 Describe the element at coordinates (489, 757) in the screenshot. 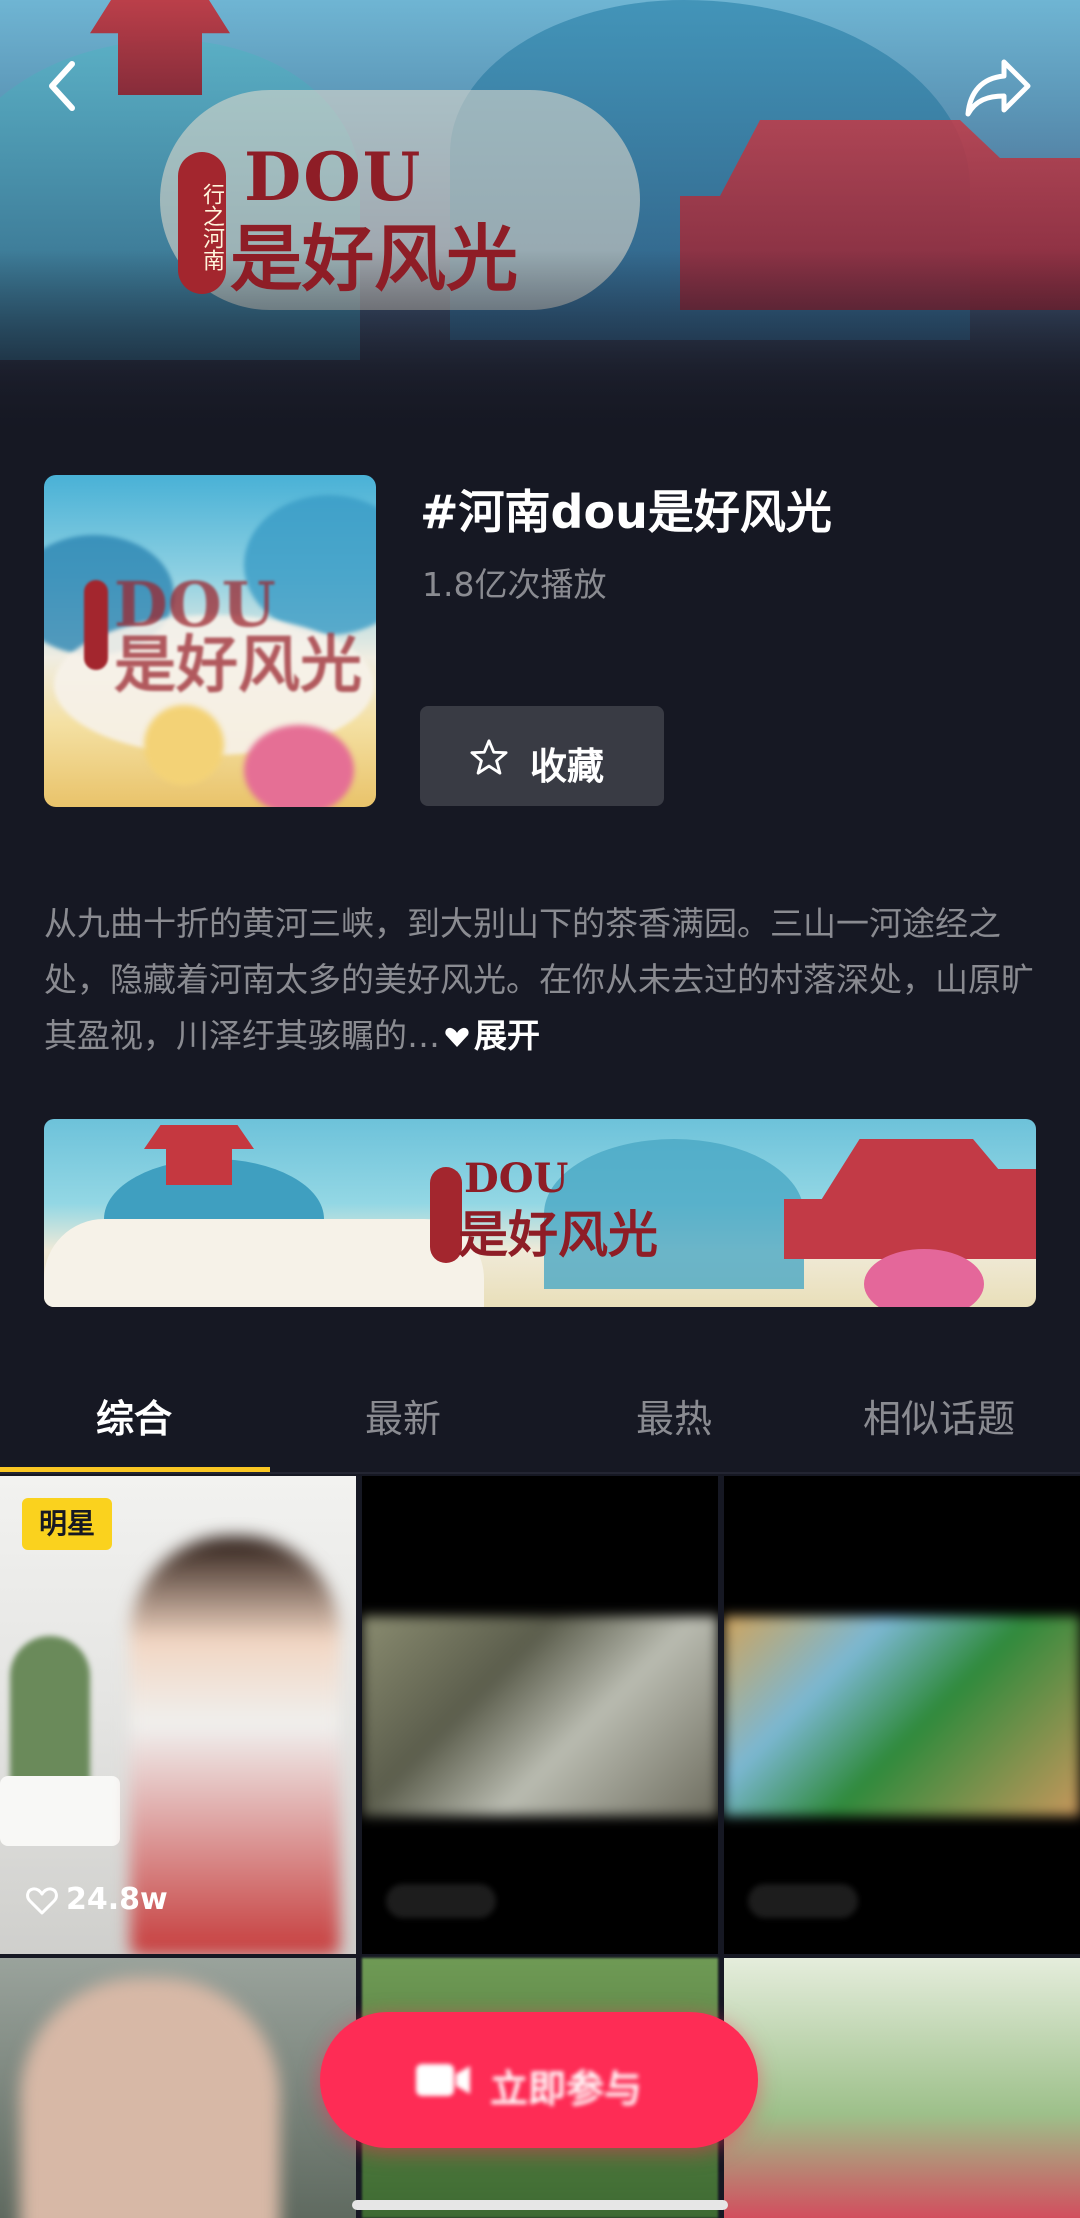

I see `star-icon` at that location.